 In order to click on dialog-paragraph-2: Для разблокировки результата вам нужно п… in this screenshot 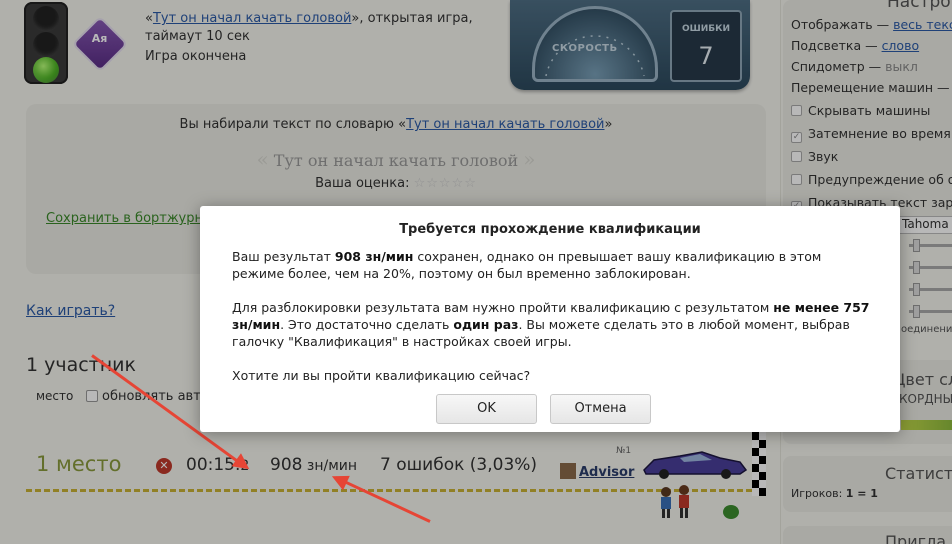, I will do `click(551, 324)`.